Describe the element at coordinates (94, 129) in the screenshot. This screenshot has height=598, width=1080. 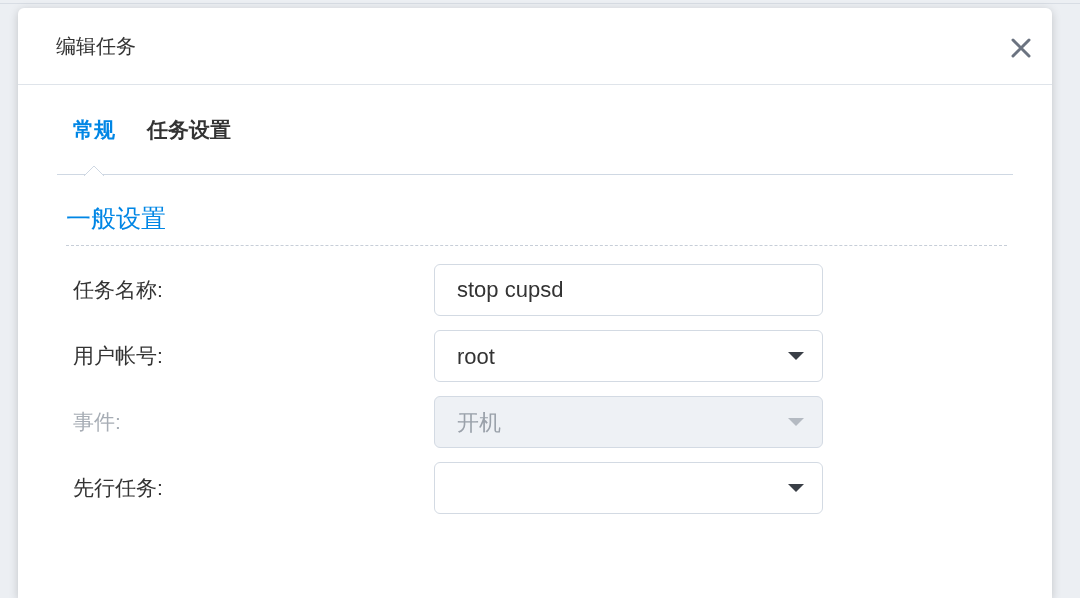
I see `tab: 常规` at that location.